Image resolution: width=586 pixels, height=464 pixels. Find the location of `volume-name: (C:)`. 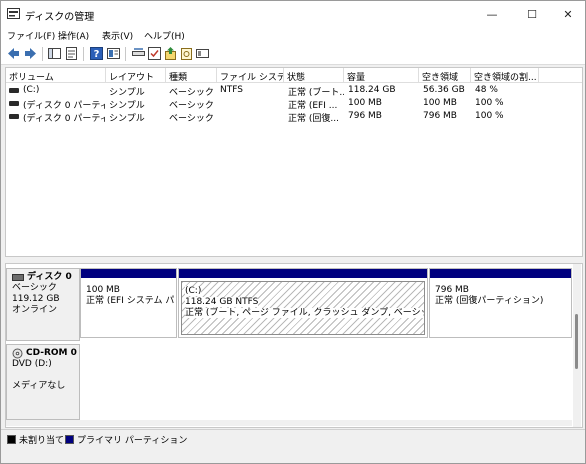

volume-name: (C:) is located at coordinates (31, 90).